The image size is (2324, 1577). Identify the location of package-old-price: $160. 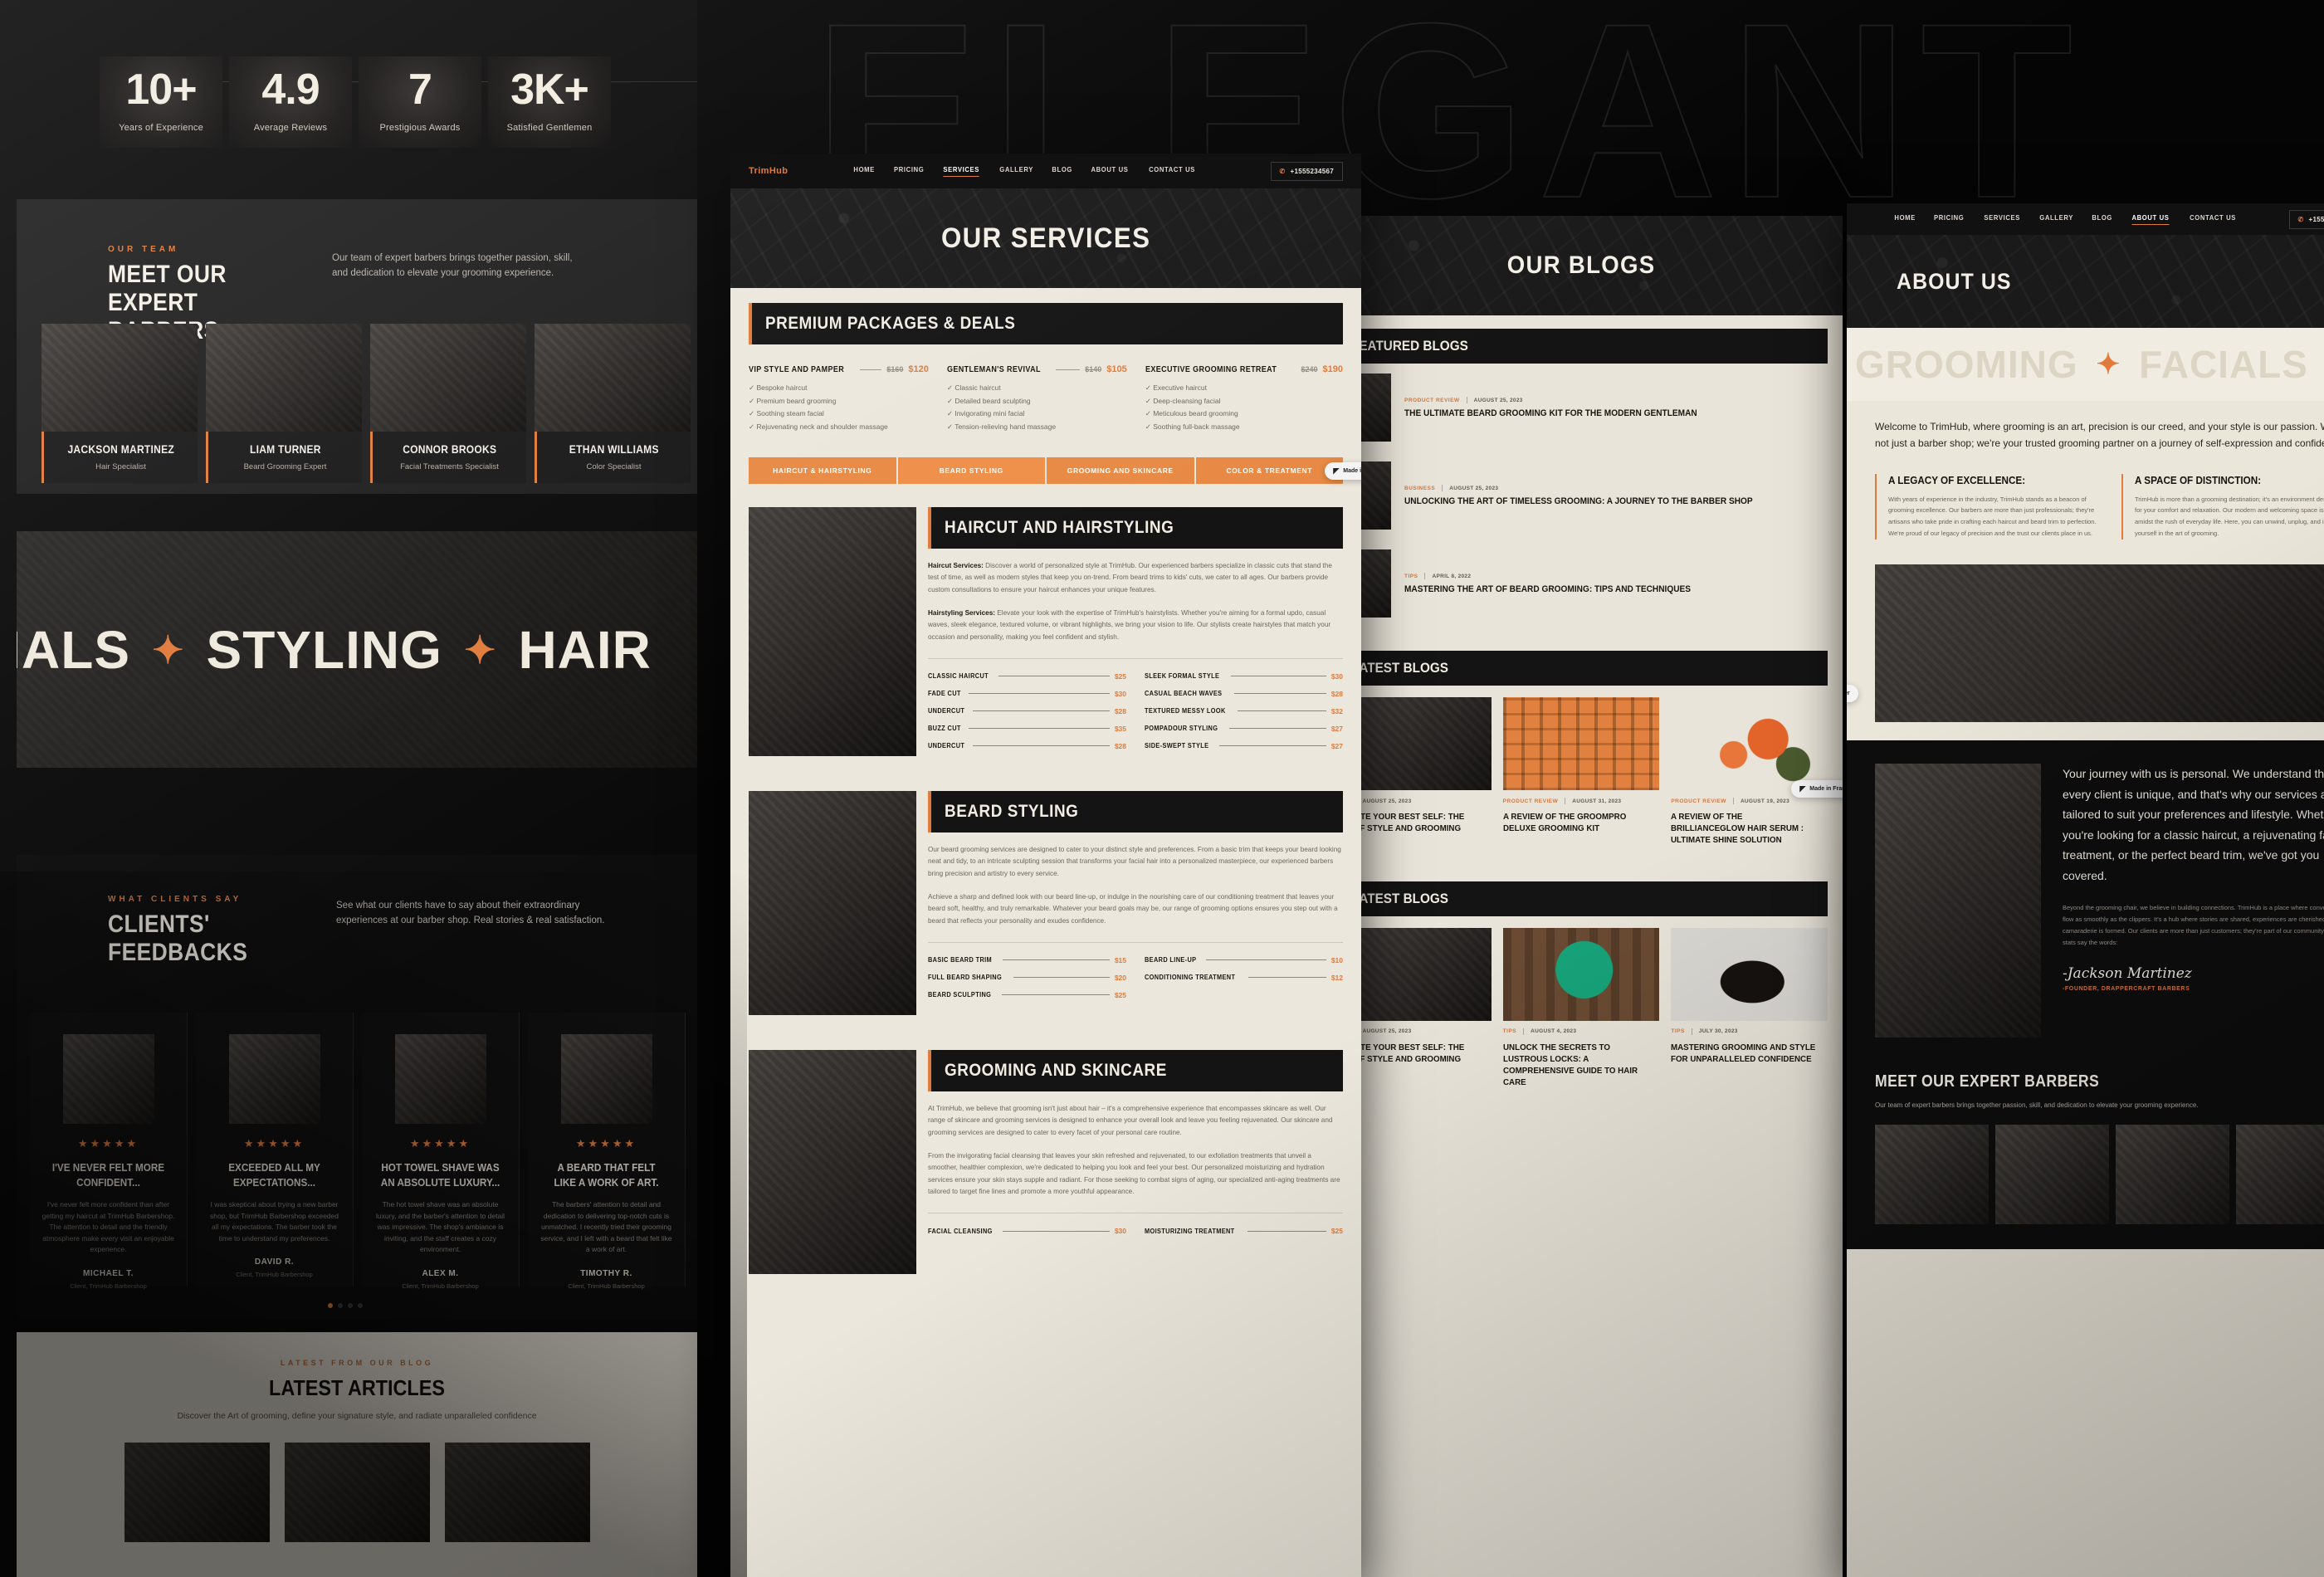
(895, 369).